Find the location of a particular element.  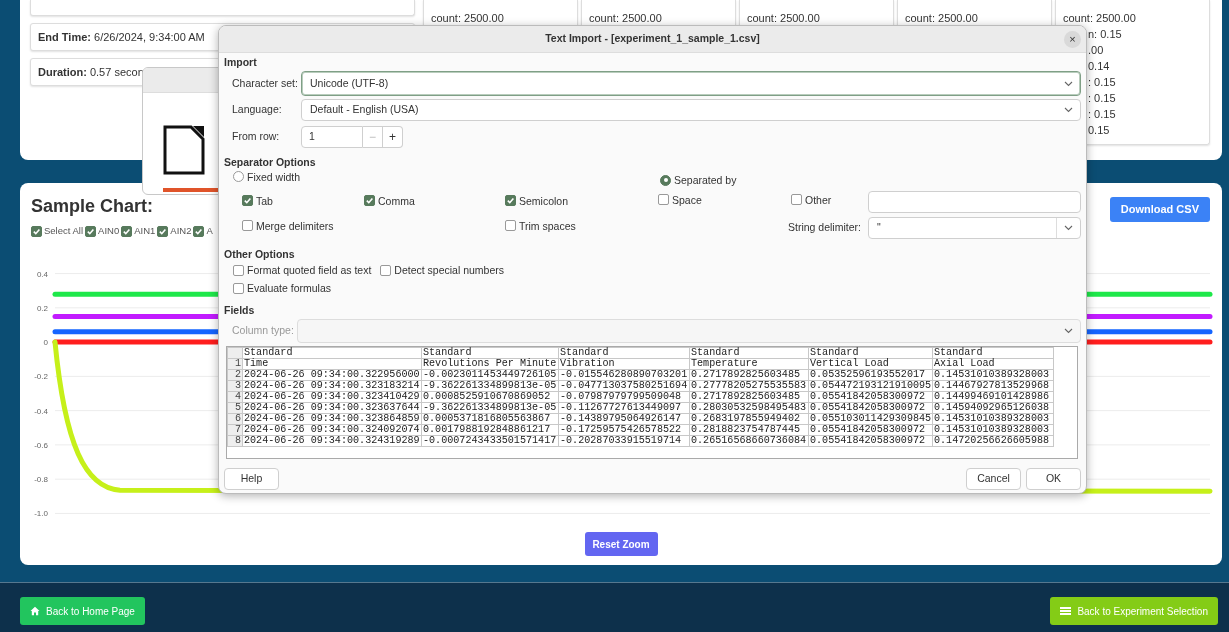

checkbox: Tab is located at coordinates (257, 200).